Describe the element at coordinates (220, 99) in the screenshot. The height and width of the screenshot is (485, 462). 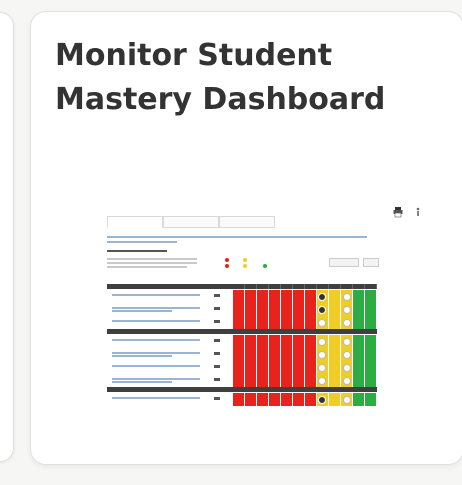
I see `card-title-line-2: Mastery Dashboard` at that location.